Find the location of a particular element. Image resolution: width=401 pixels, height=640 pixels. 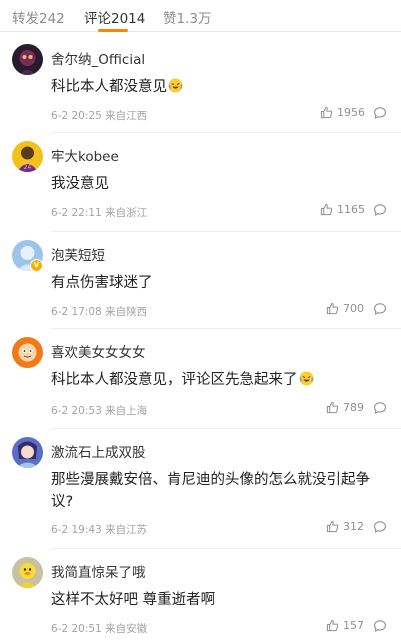

comment-username: 舍尔纳_Official is located at coordinates (98, 58).